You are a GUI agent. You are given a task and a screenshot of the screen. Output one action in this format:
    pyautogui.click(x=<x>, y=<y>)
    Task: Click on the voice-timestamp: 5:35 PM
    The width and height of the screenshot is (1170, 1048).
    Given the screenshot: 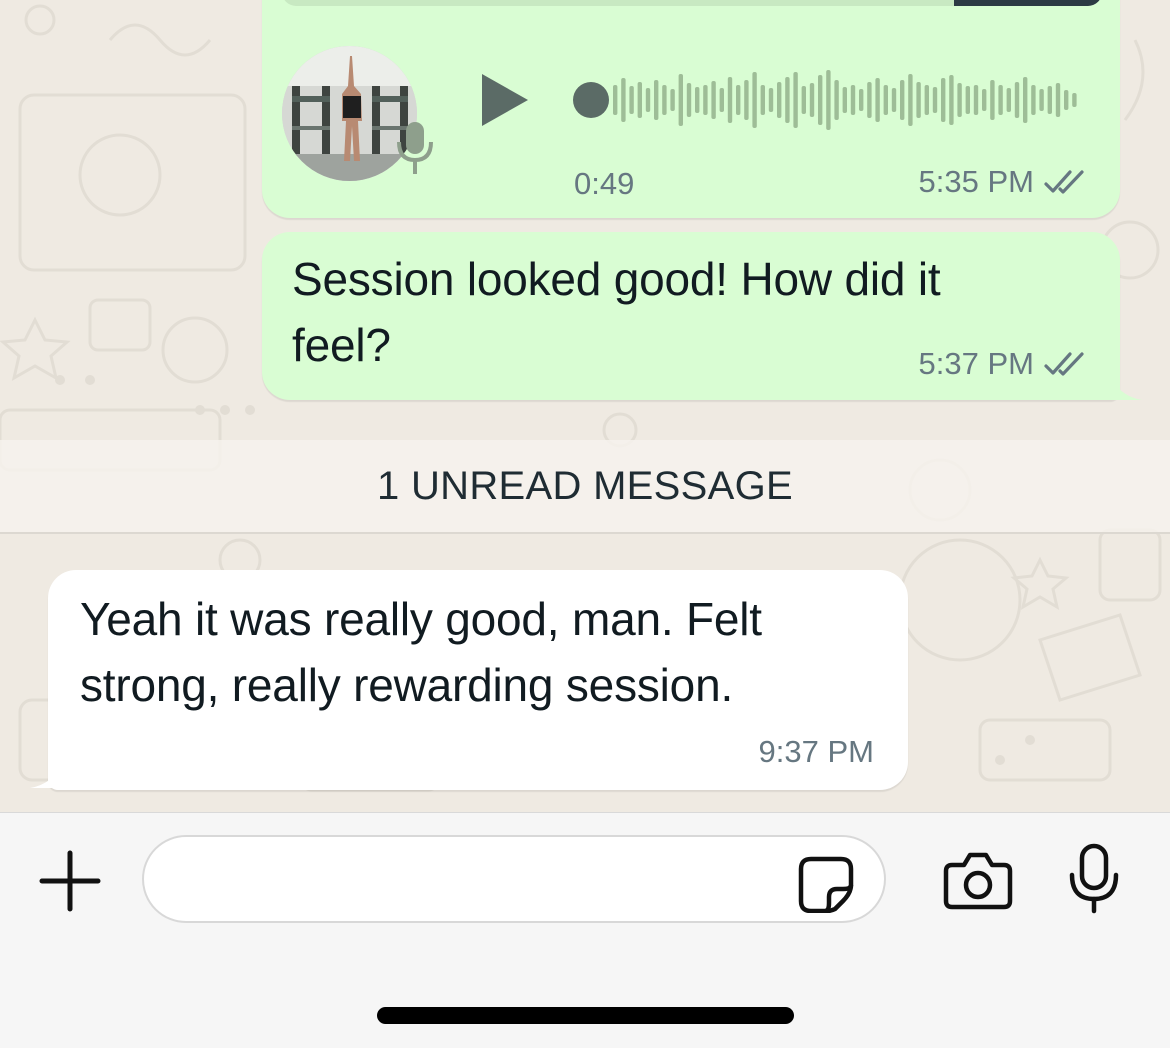 What is the action you would take?
    pyautogui.click(x=1004, y=182)
    